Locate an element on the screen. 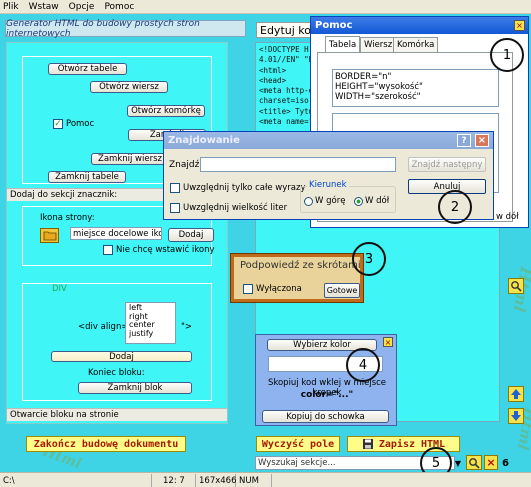  tab-row: Wiersz is located at coordinates (378, 44).